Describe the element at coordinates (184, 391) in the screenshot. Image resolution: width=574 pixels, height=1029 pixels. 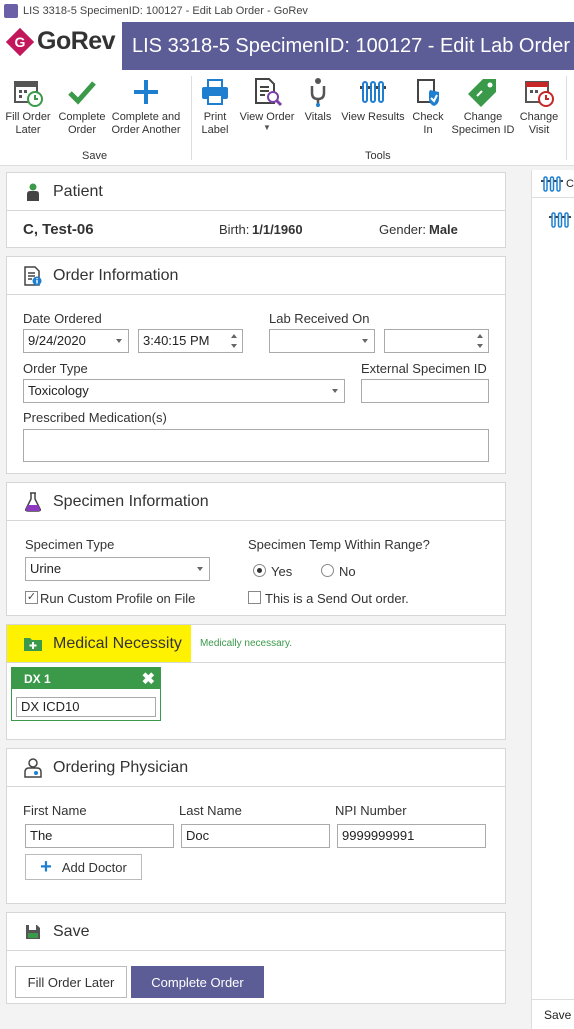
I see `order-type-select: Toxicology` at that location.